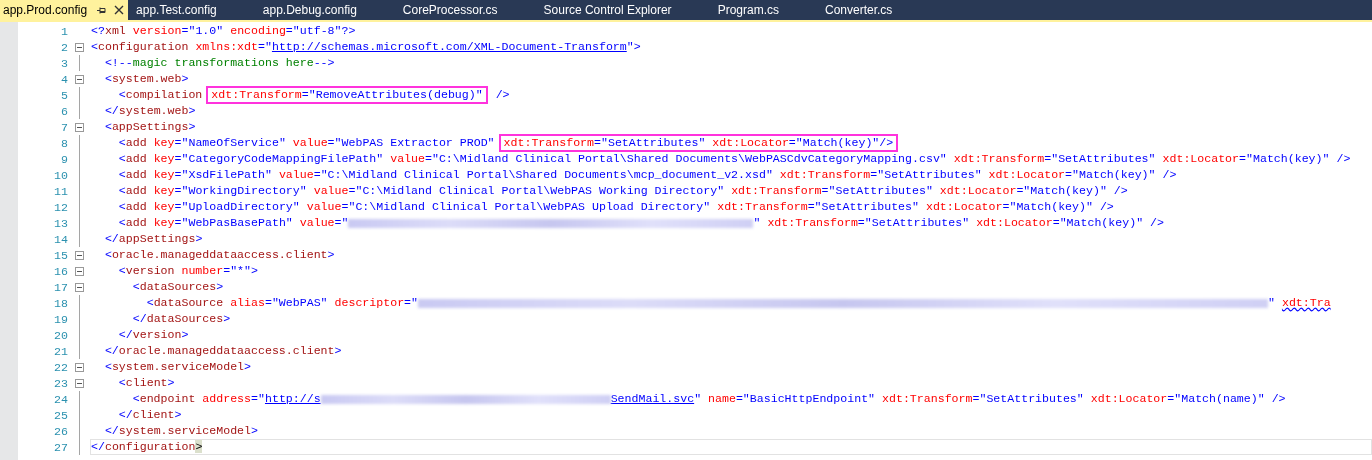  What do you see at coordinates (181, 319) in the screenshot?
I see `code-text: </dataSources>` at bounding box center [181, 319].